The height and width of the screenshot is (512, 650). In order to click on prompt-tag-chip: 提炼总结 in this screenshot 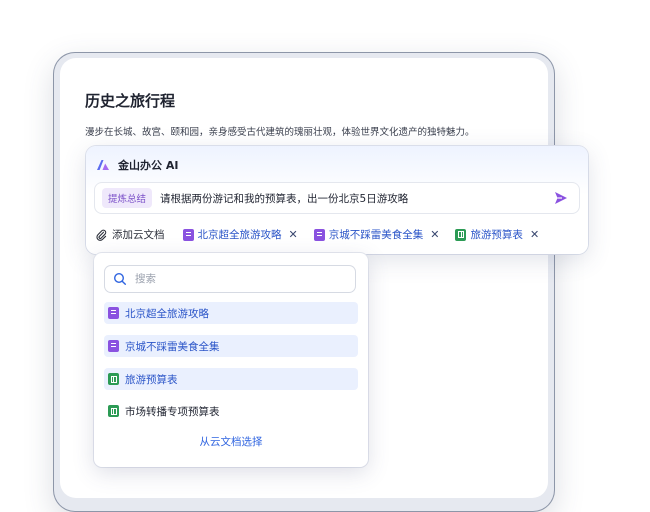, I will do `click(127, 198)`.